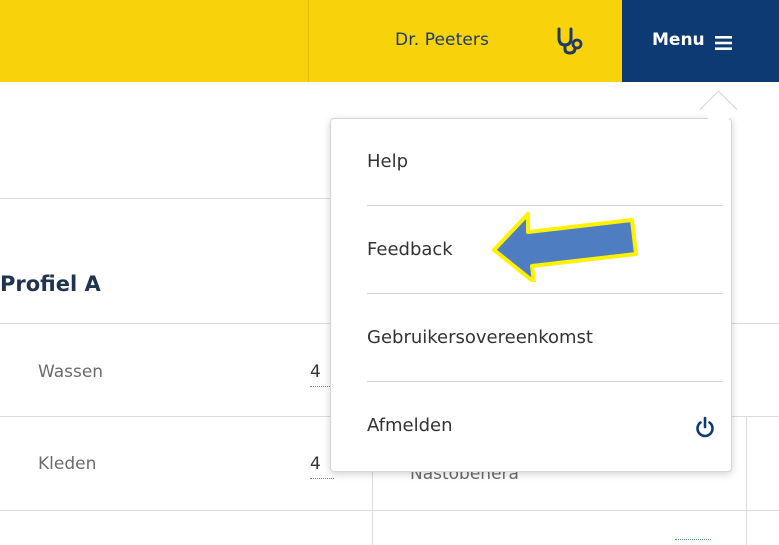 Image resolution: width=779 pixels, height=545 pixels. I want to click on menu-item-label: Gebruikersovereenkomst, so click(480, 337).